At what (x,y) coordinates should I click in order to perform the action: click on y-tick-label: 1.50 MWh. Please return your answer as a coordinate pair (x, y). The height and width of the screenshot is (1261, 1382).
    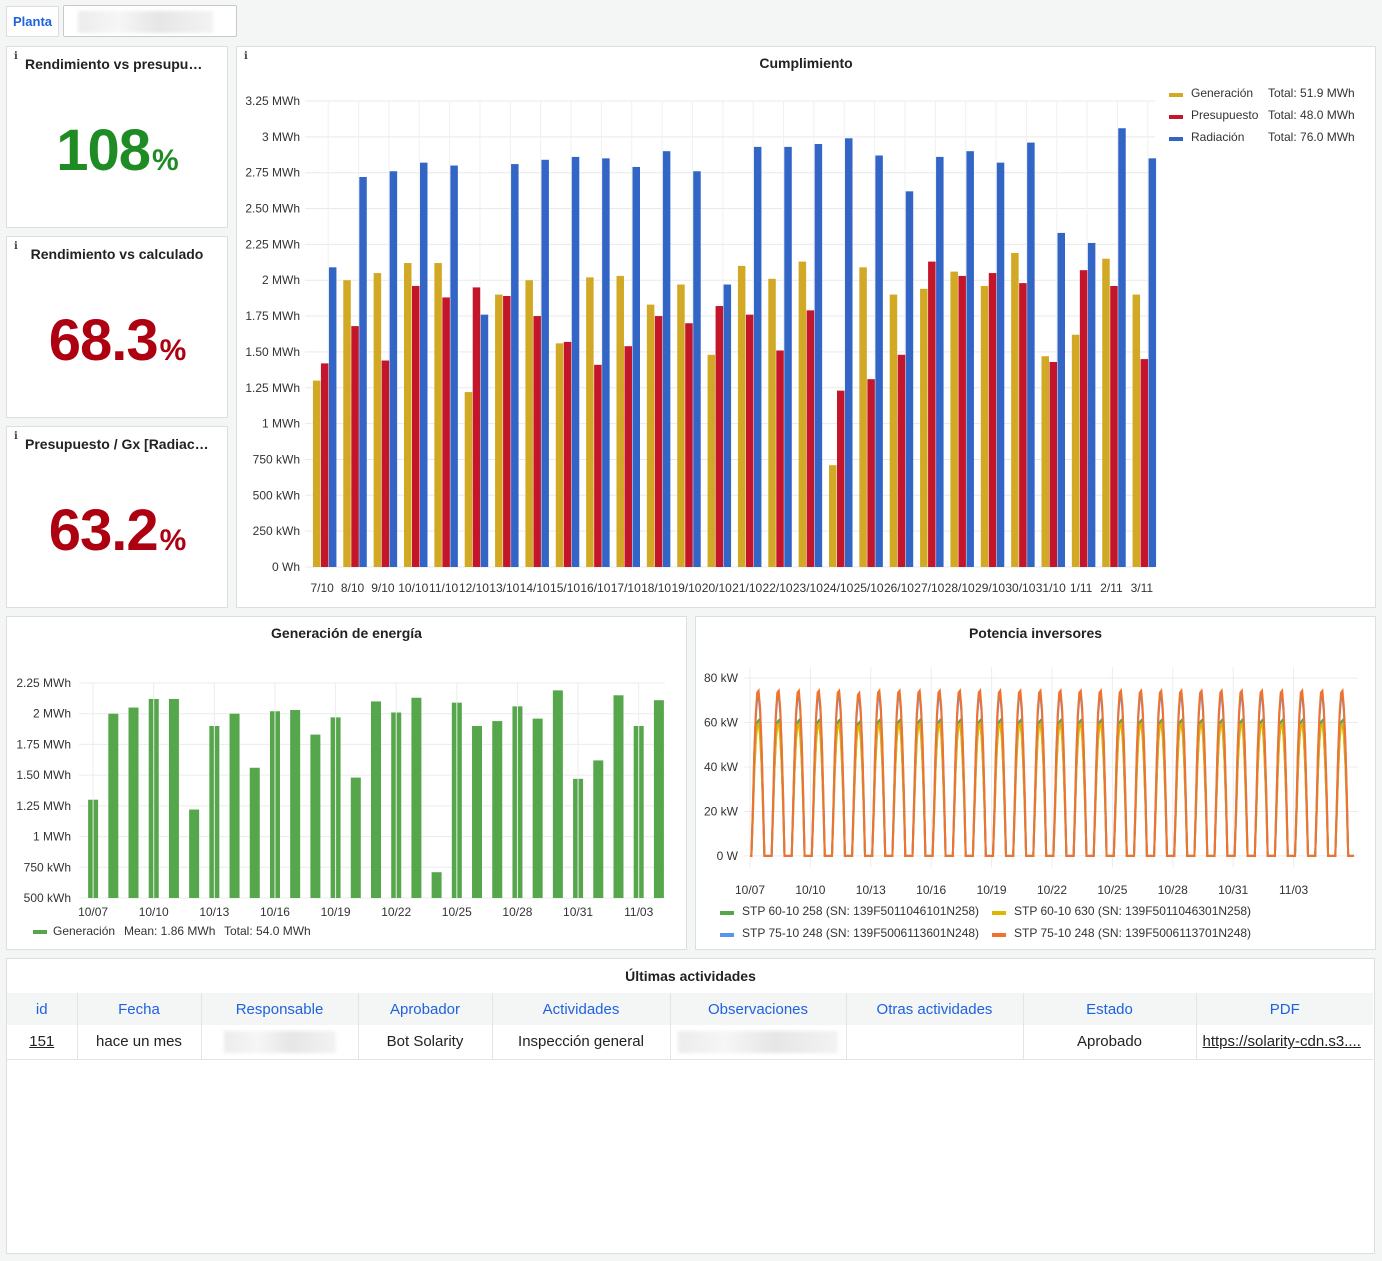
    Looking at the image, I should click on (272, 352).